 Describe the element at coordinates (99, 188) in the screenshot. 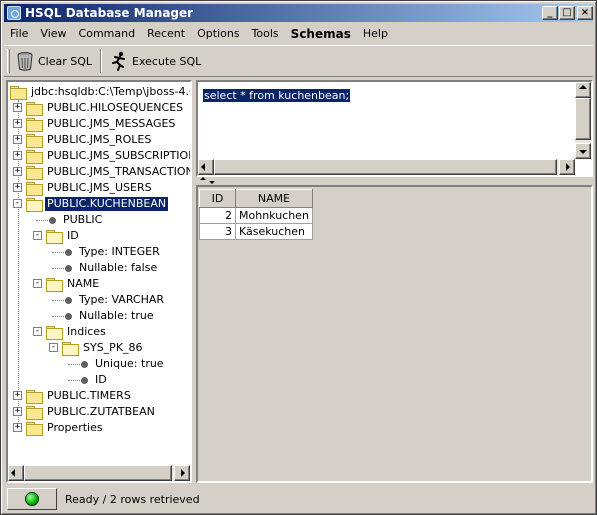

I see `tree-node-label: PUBLIC.JMS_USERS` at that location.